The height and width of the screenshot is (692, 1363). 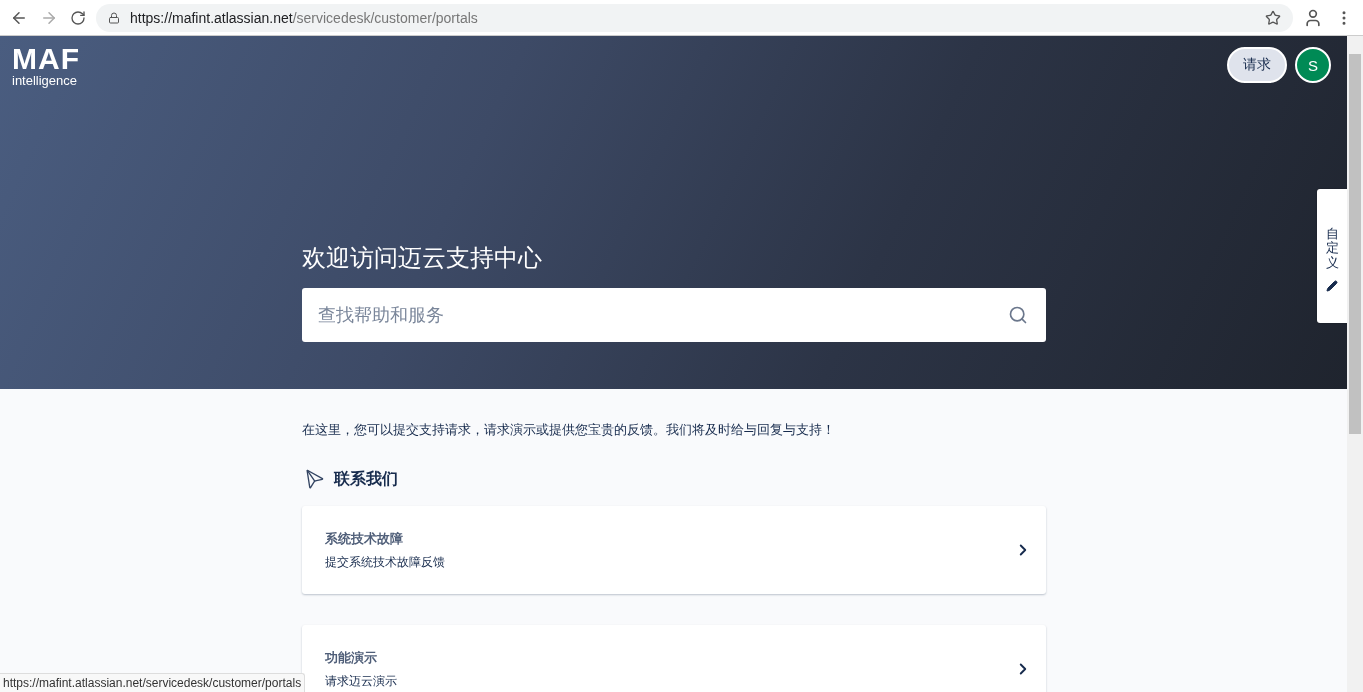 I want to click on scrollbar, so click(x=1355, y=364).